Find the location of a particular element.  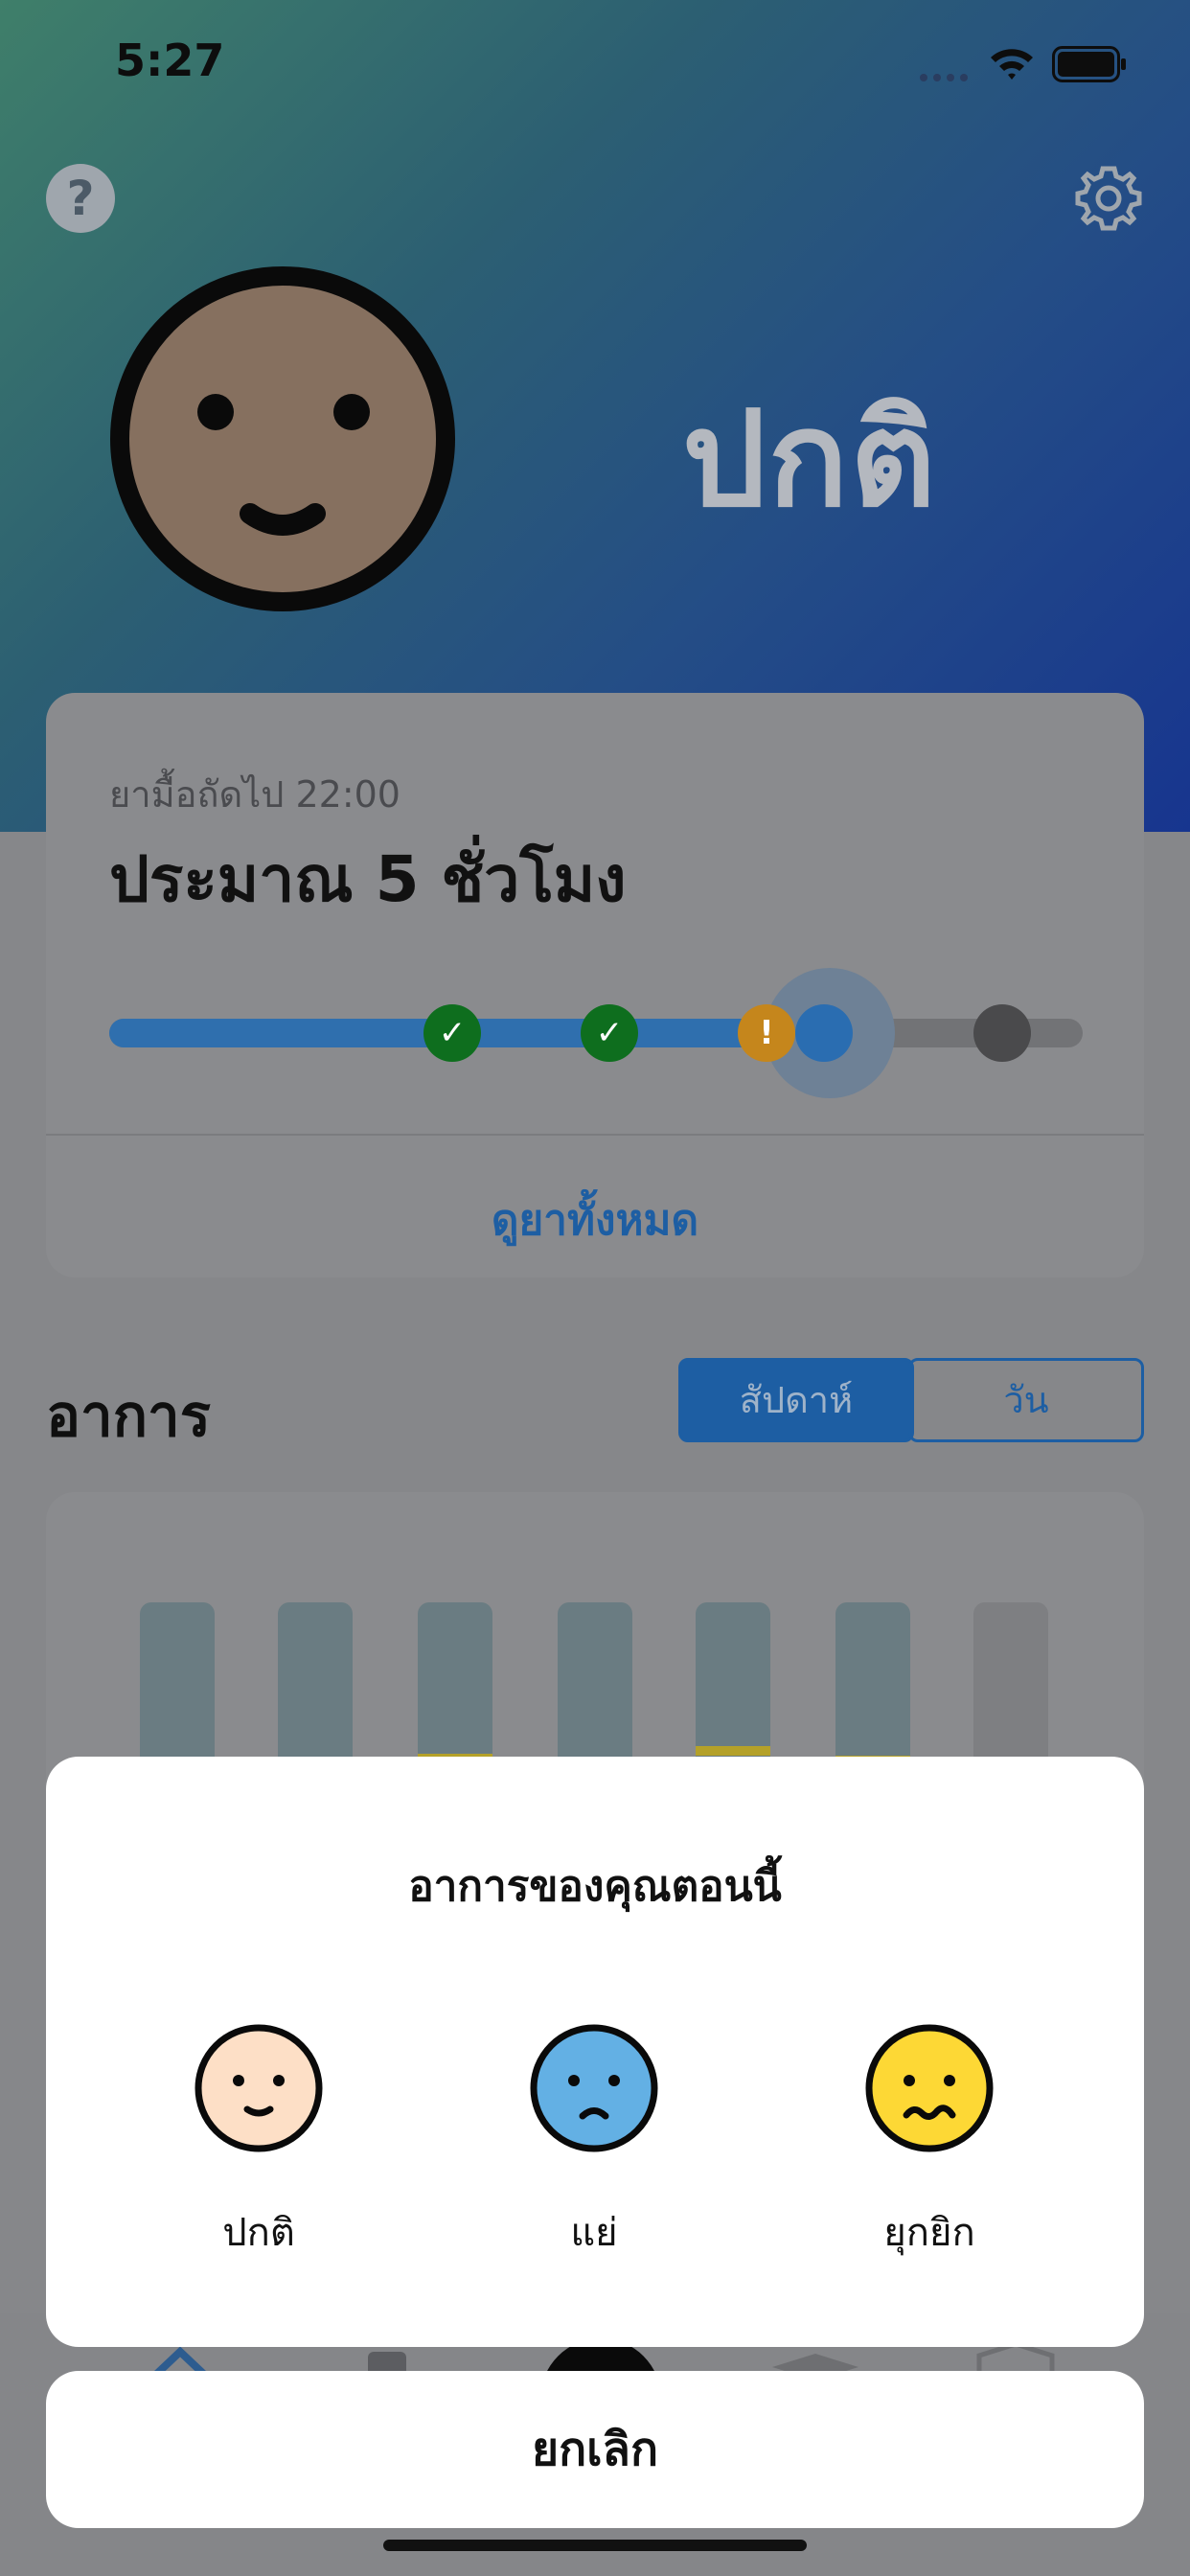

segment-day: วัน is located at coordinates (1026, 1400).